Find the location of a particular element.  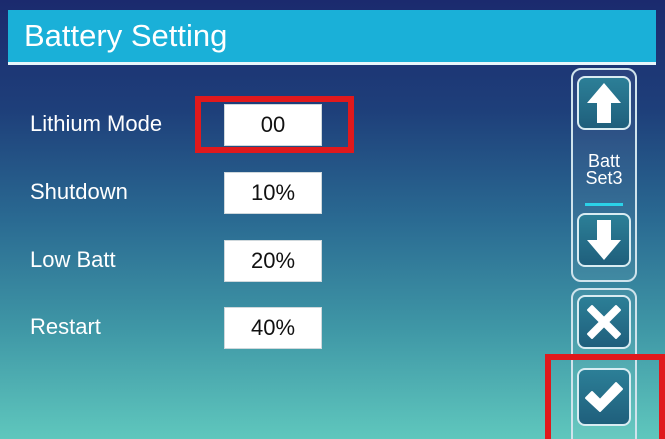

lithium-mode-highlight is located at coordinates (274, 124).